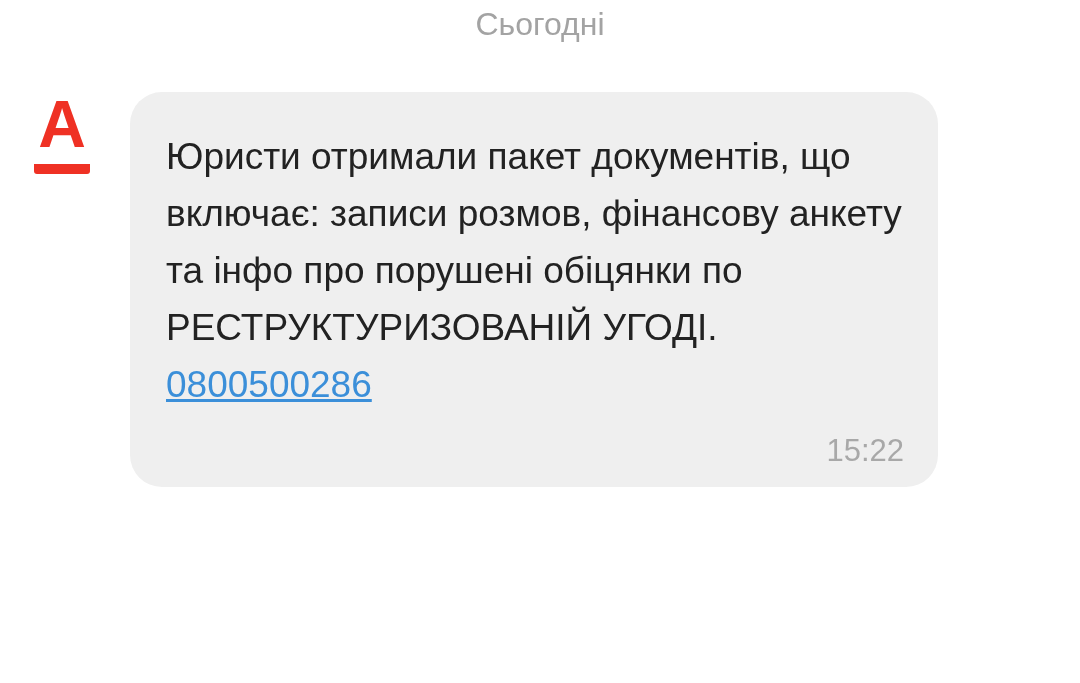 This screenshot has height=683, width=1080. What do you see at coordinates (540, 24) in the screenshot?
I see `date-header: Сьогодні` at bounding box center [540, 24].